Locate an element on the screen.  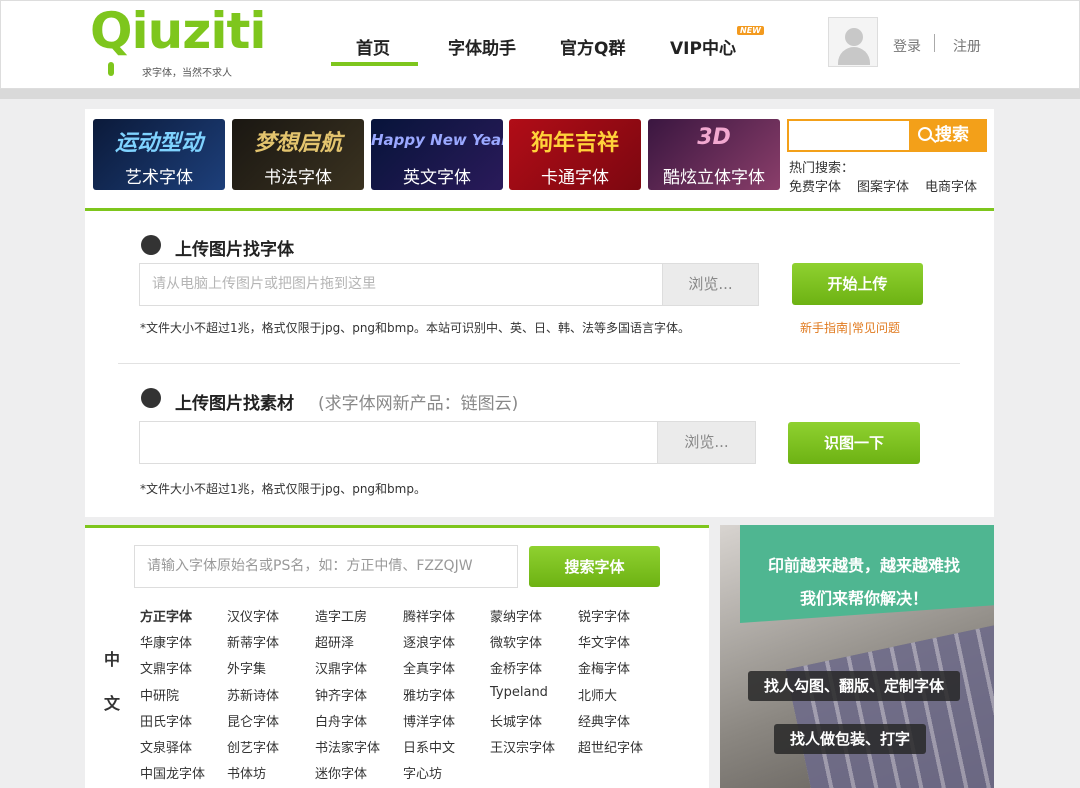
ad-background-image is located at coordinates (889, 705).